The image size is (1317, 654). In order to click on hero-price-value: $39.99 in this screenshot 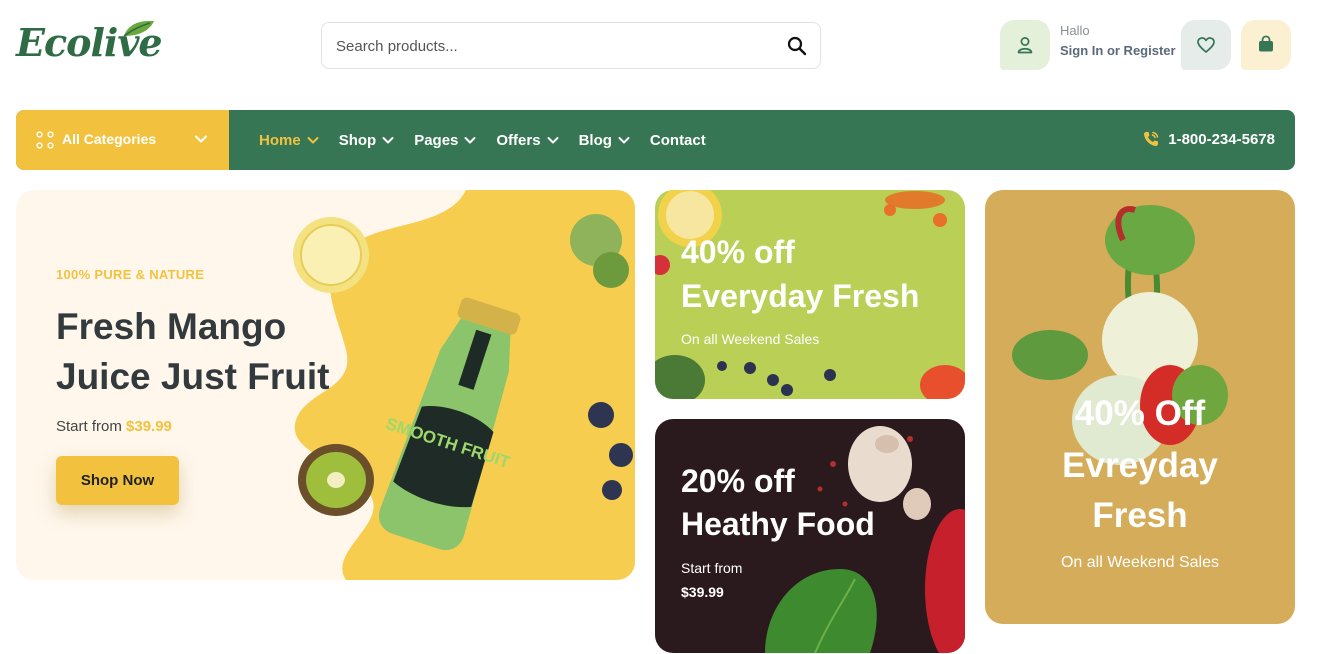, I will do `click(149, 426)`.